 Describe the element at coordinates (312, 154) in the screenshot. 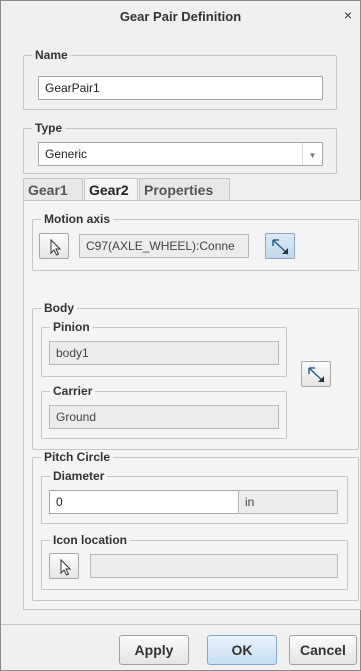

I see `chevron-down-icon: ▼` at that location.